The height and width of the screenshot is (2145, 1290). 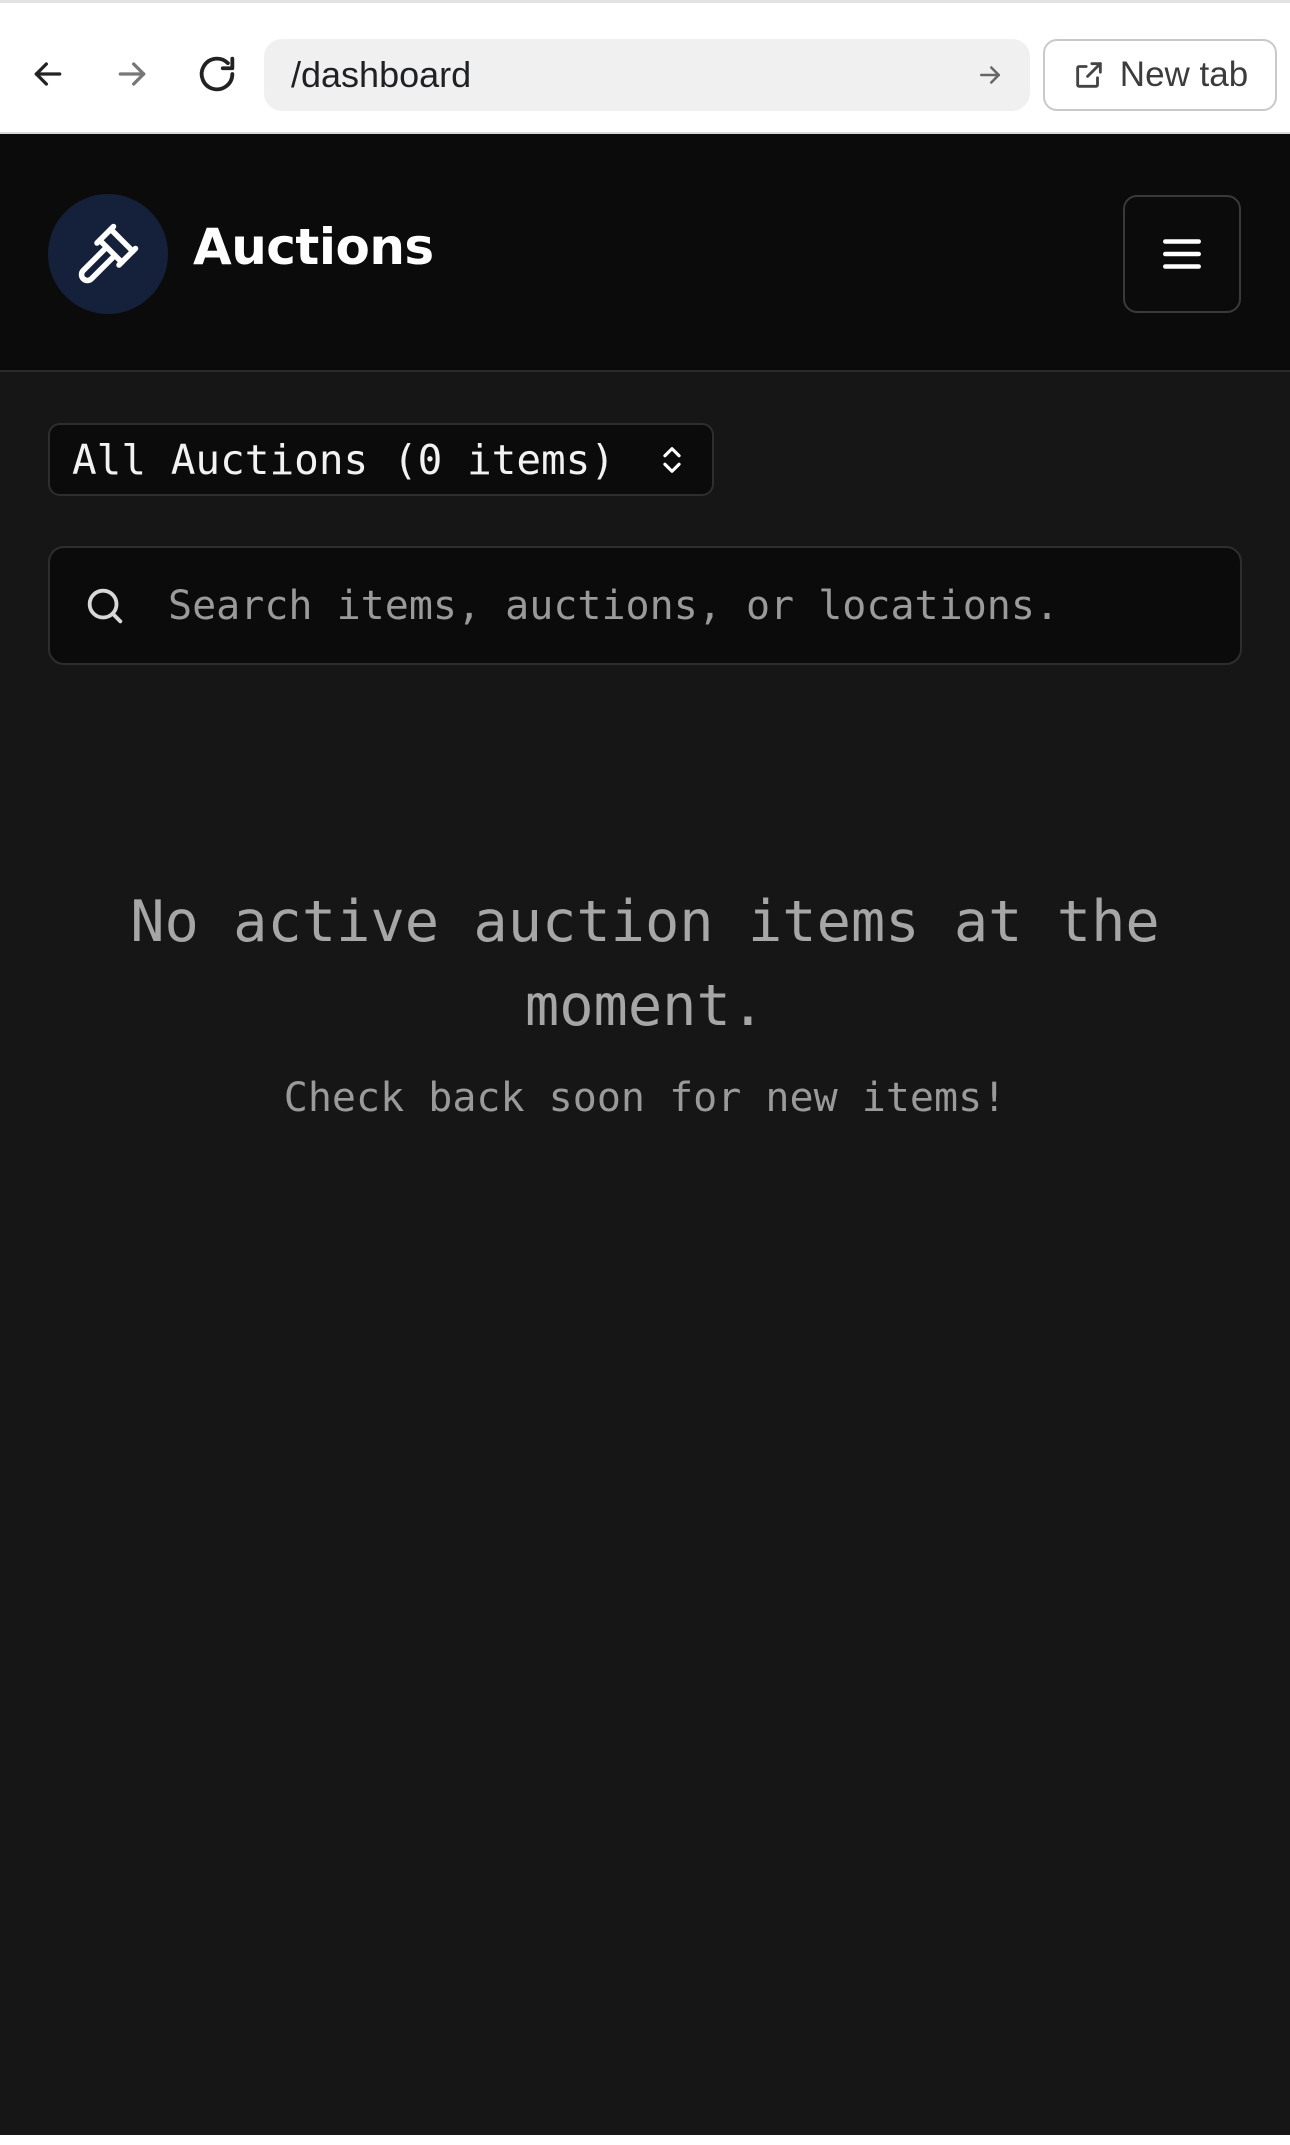 I want to click on hamburger-menu-icon, so click(x=1182, y=254).